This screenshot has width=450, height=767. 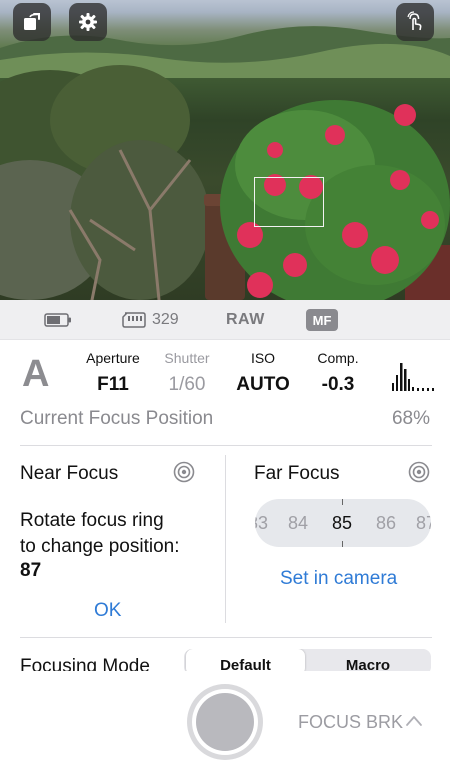 I want to click on instruction-line-1: Rotate focus ring, so click(x=92, y=520).